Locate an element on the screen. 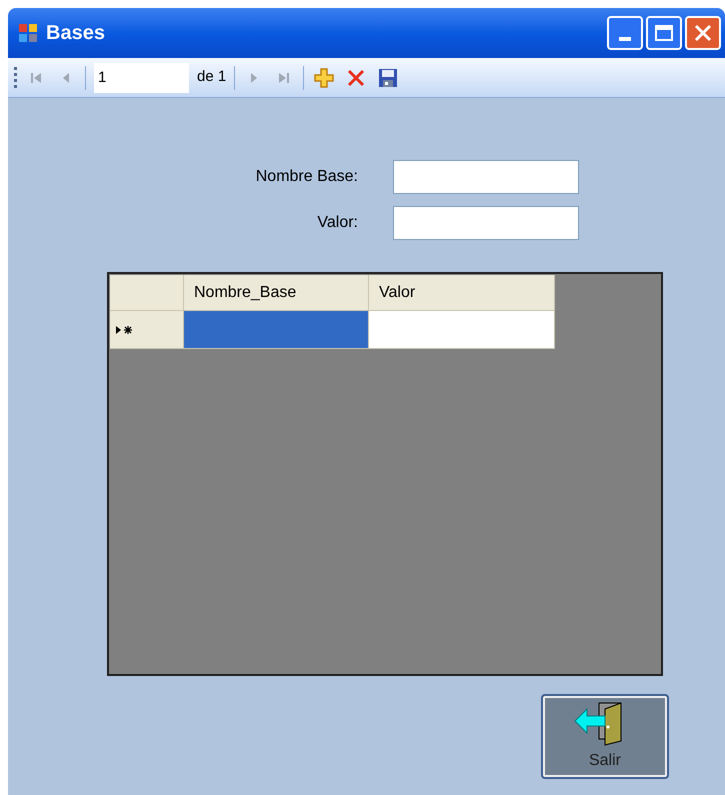 The width and height of the screenshot is (725, 795). grip-icon is located at coordinates (15, 78).